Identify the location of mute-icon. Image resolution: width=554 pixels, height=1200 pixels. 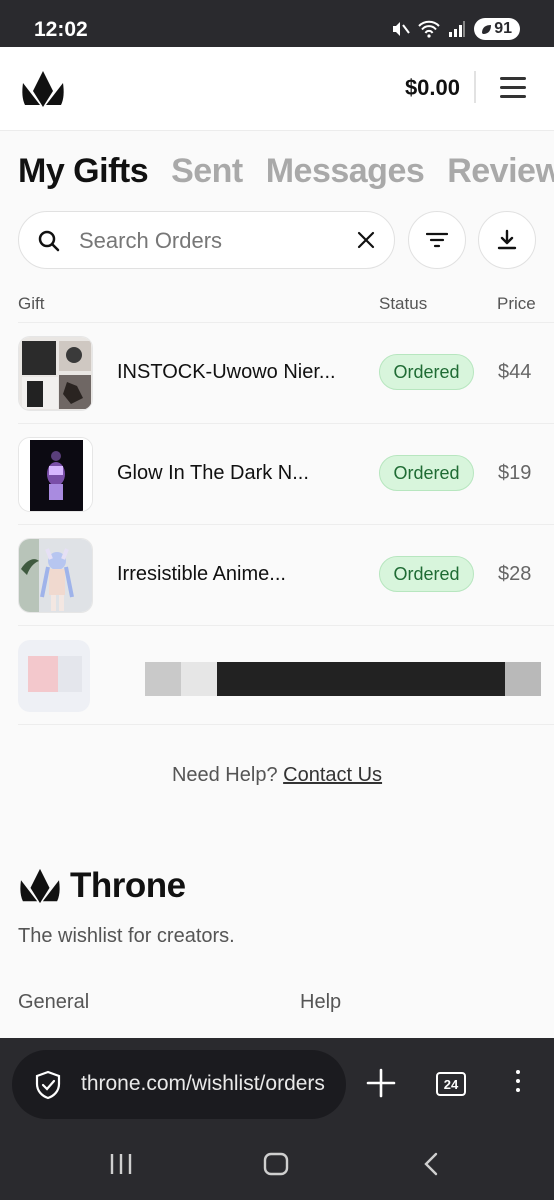
(402, 29).